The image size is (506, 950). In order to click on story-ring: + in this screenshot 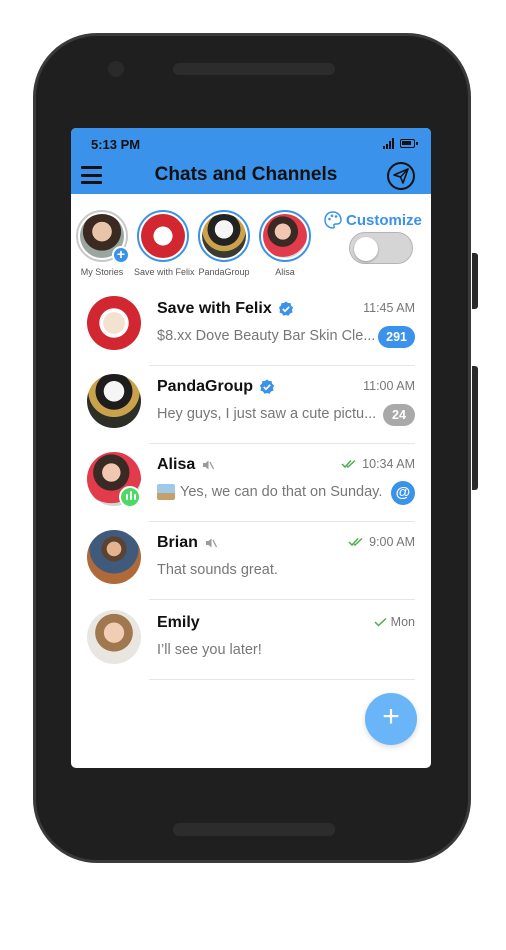, I will do `click(103, 237)`.